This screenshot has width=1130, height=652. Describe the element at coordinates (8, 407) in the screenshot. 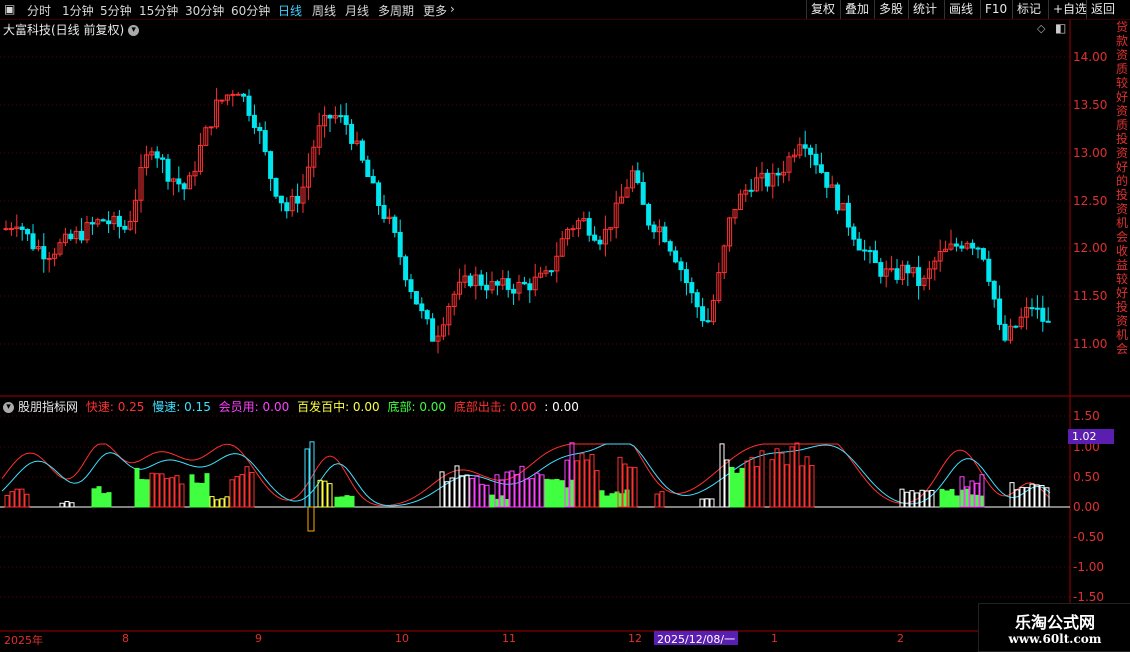

I see `chevron-down-icon: ▾` at that location.